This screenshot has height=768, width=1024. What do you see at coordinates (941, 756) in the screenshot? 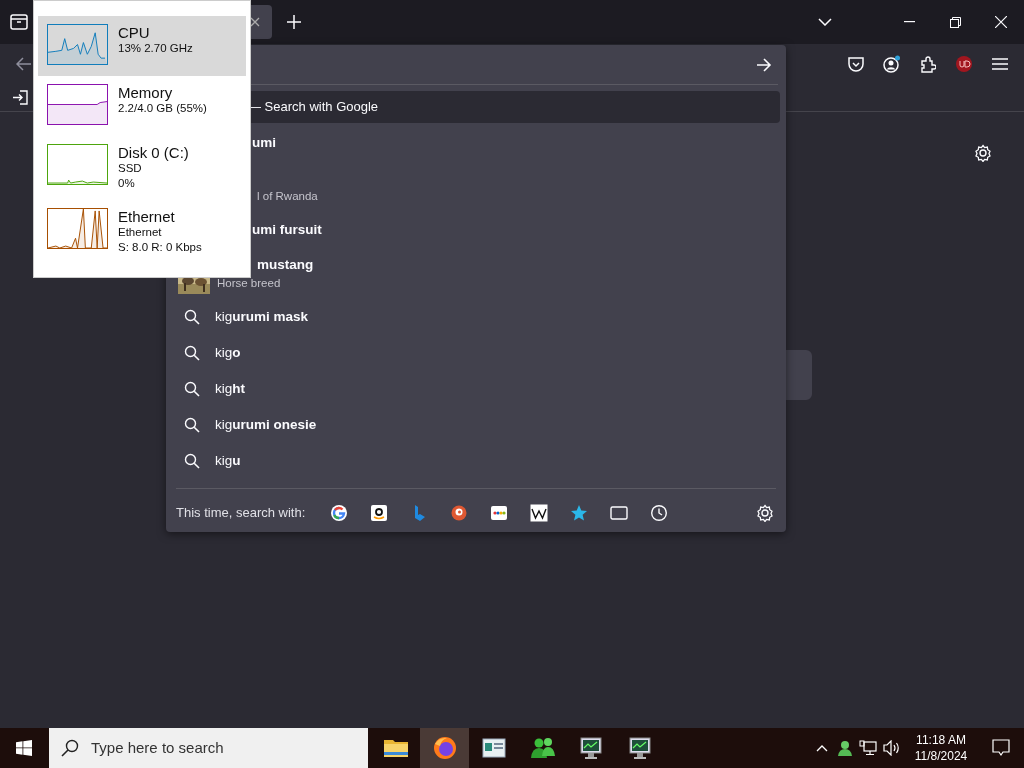
I see `clock-date: 11/8/2024` at bounding box center [941, 756].